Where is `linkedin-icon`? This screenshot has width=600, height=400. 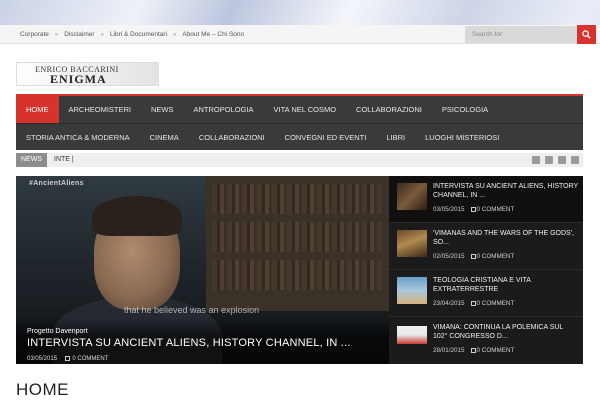 linkedin-icon is located at coordinates (562, 160).